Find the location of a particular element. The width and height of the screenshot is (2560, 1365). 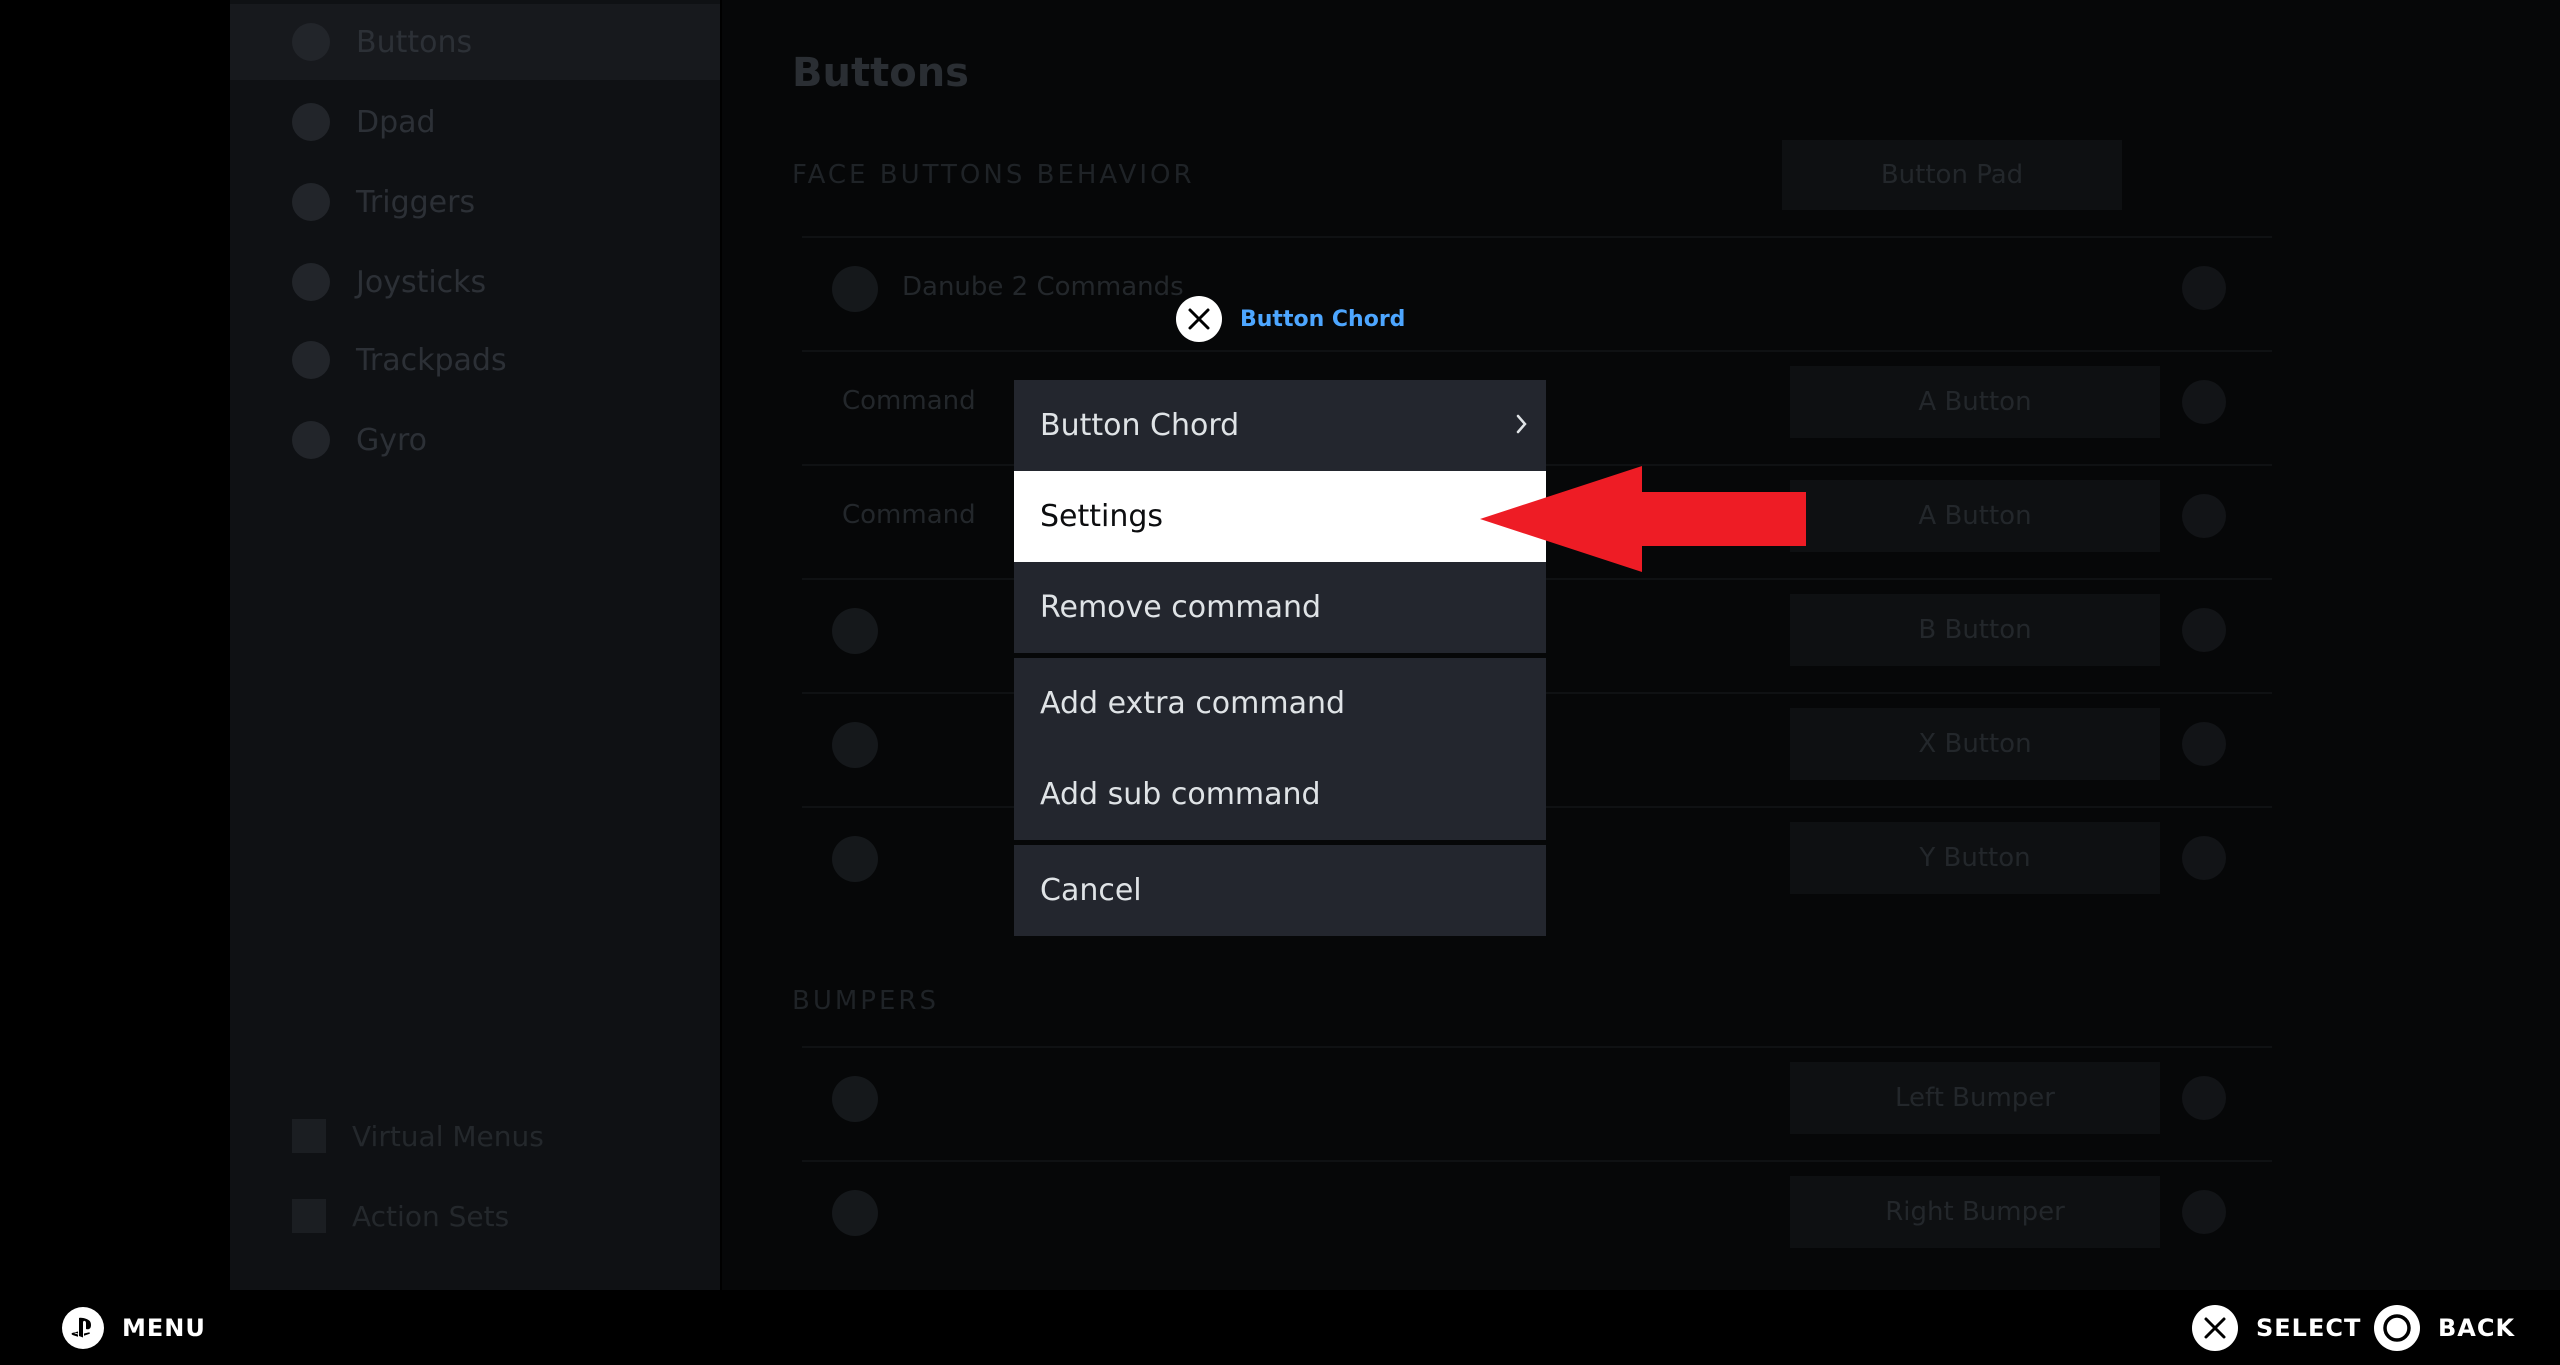

triggers-icon is located at coordinates (311, 202).